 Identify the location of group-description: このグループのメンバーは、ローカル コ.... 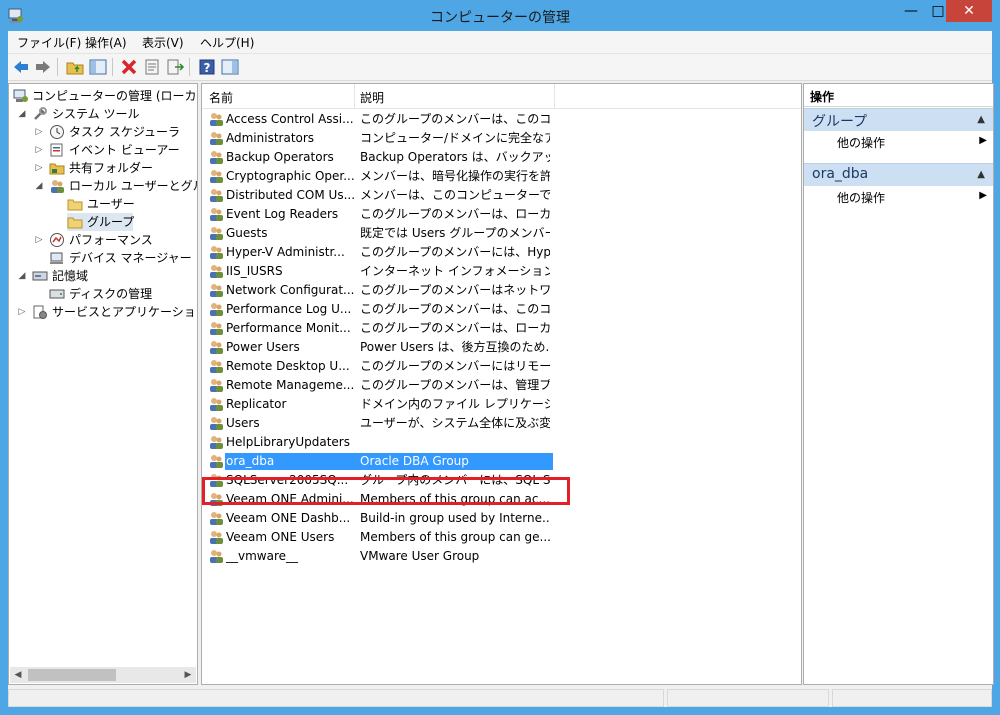
(455, 214).